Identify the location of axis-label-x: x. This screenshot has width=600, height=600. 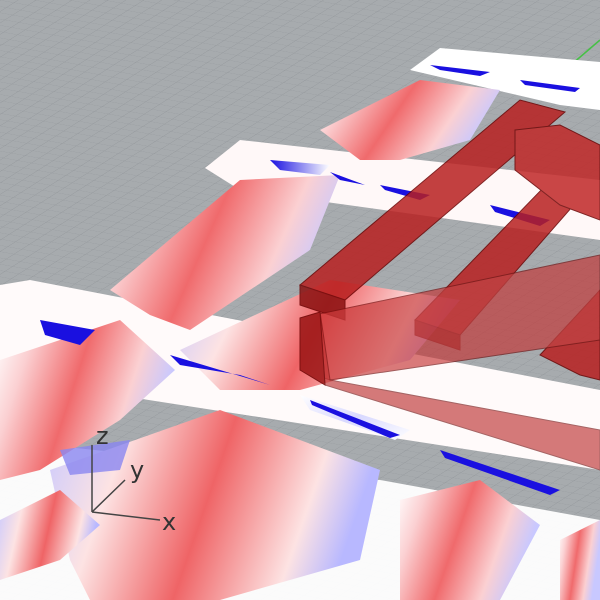
(169, 522).